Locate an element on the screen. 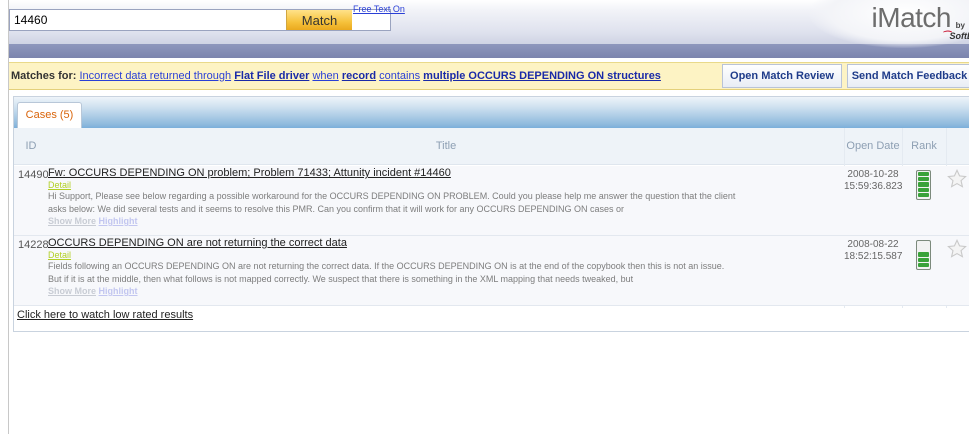 The height and width of the screenshot is (434, 969). open-date-day: 2008-08-22 is located at coordinates (873, 244).